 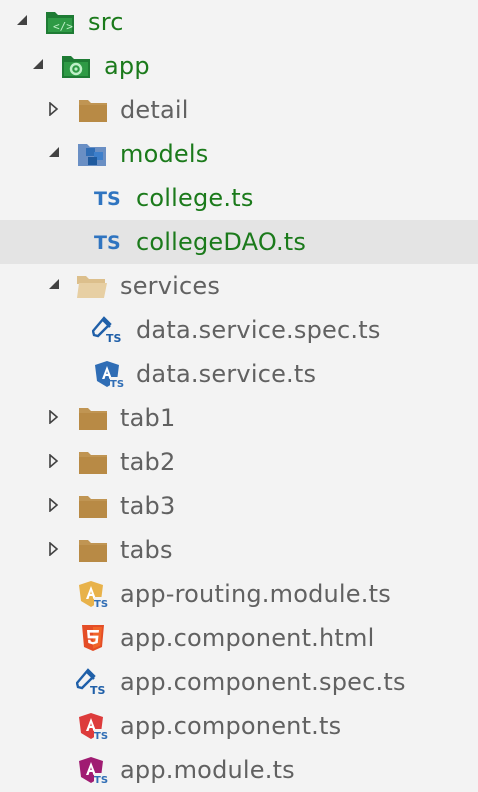 What do you see at coordinates (255, 594) in the screenshot?
I see `tree-item-label: app-routing.module.ts` at bounding box center [255, 594].